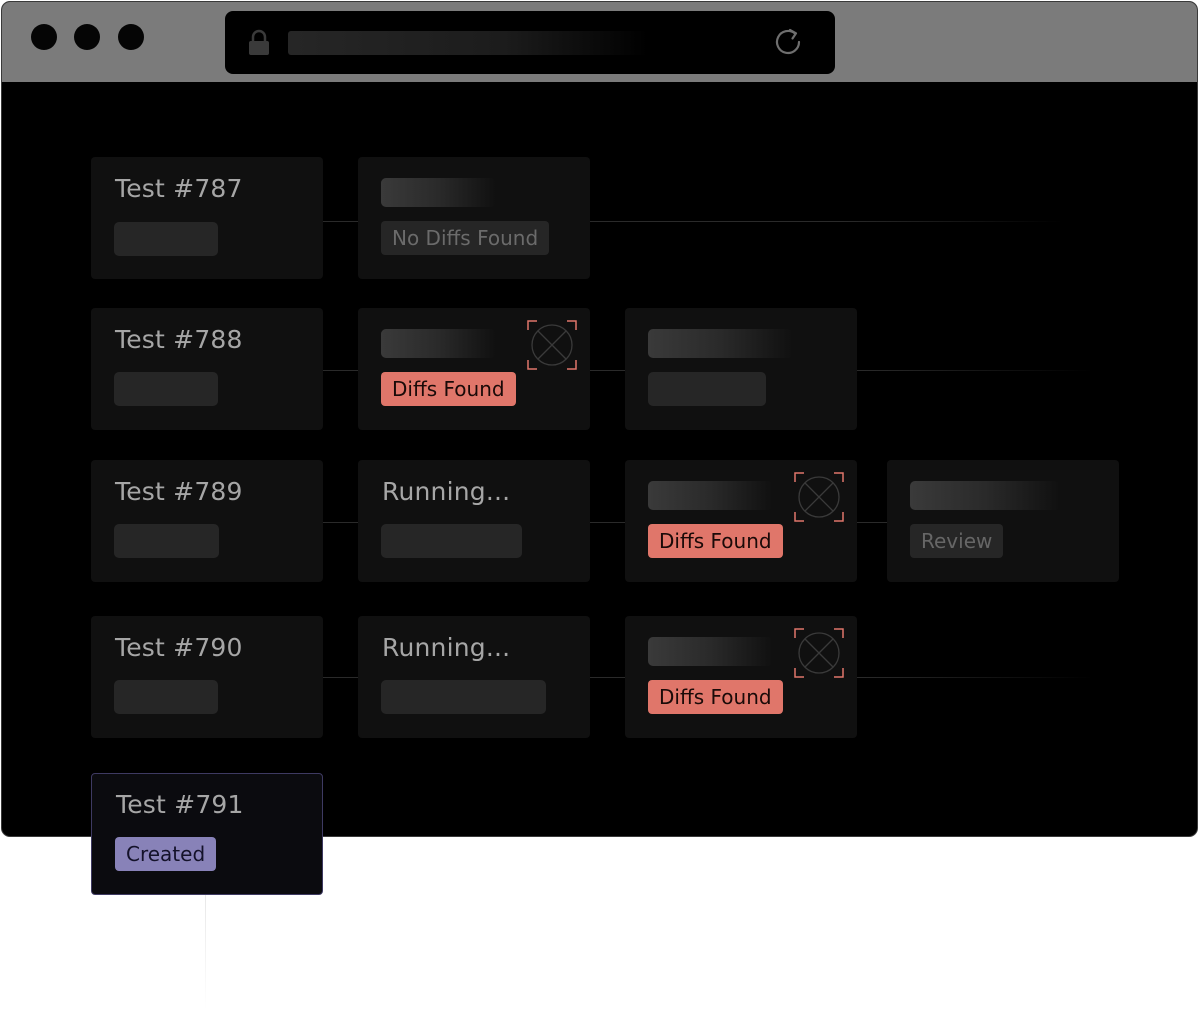 Image resolution: width=1200 pixels, height=1020 pixels. I want to click on address-bar, so click(530, 42).